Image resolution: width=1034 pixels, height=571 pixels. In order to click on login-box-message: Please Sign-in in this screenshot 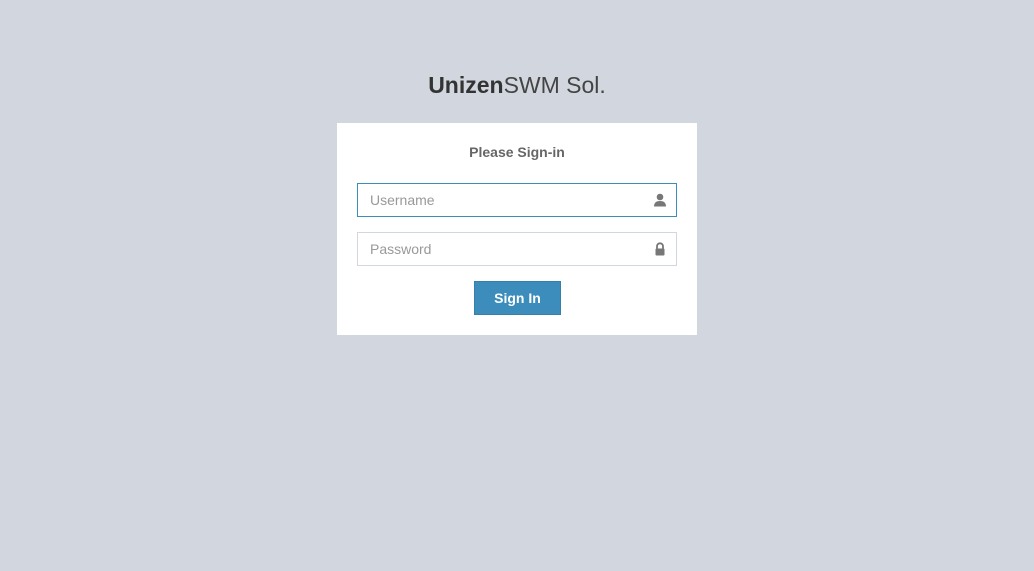, I will do `click(517, 152)`.